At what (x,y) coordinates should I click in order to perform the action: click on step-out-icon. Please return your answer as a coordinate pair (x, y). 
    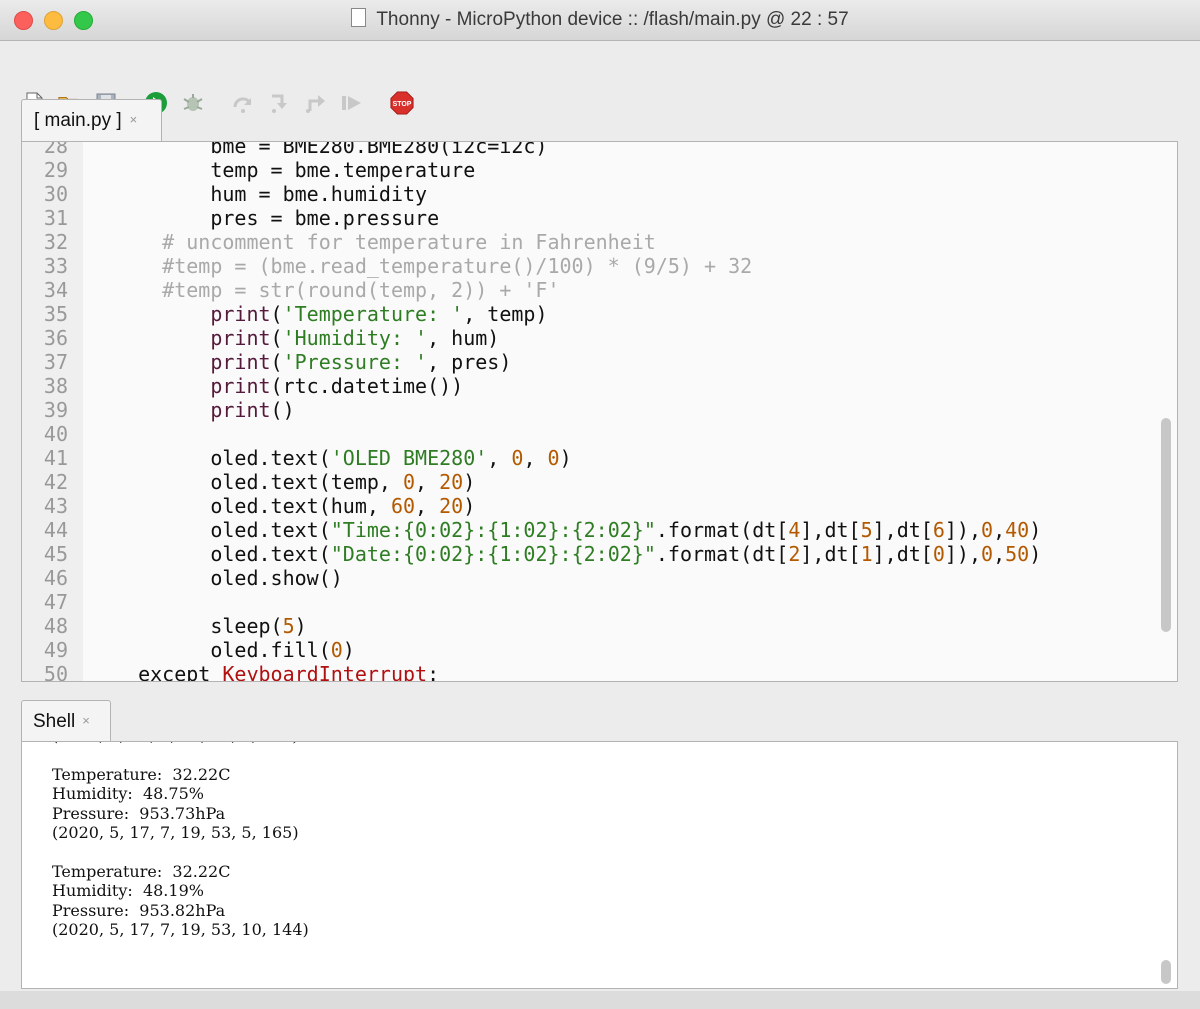
    Looking at the image, I should click on (315, 104).